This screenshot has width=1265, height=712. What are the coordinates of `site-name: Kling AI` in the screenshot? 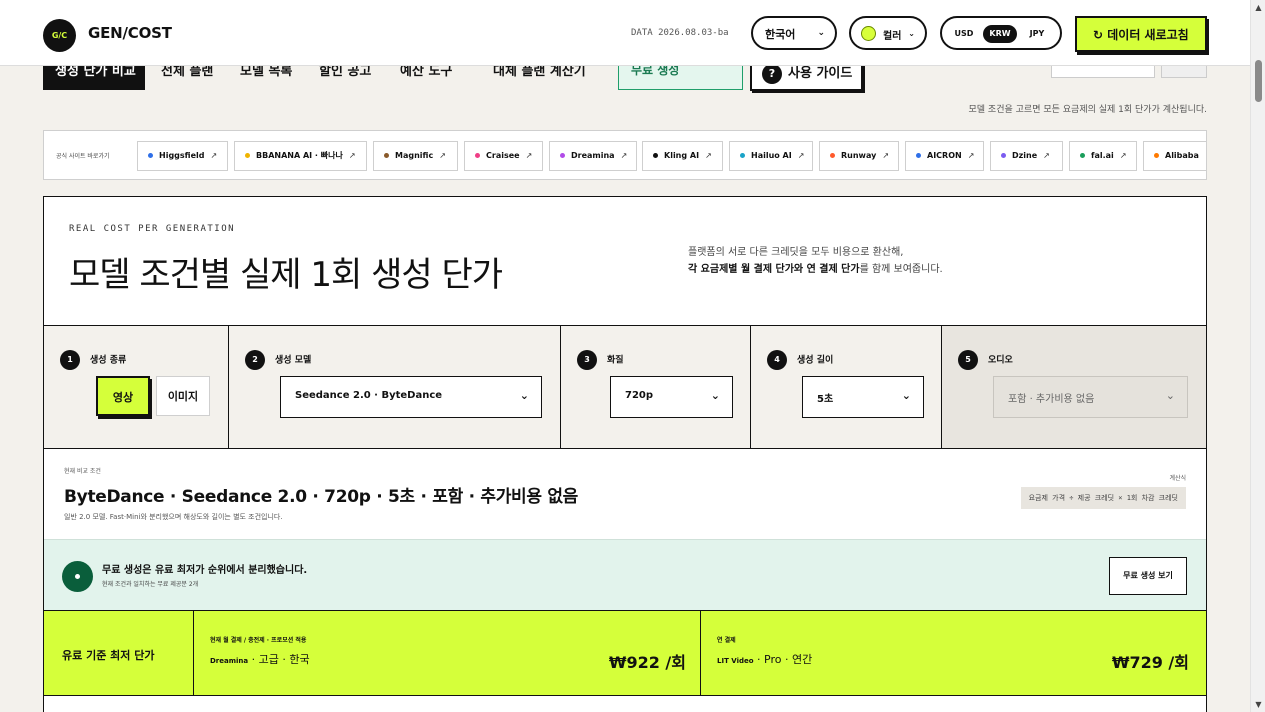 It's located at (682, 155).